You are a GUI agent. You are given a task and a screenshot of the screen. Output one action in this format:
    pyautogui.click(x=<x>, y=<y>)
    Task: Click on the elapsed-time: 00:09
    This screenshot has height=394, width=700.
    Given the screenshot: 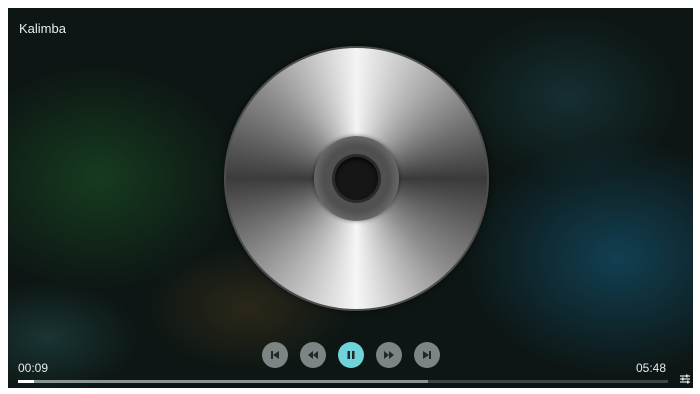 What is the action you would take?
    pyautogui.click(x=33, y=368)
    